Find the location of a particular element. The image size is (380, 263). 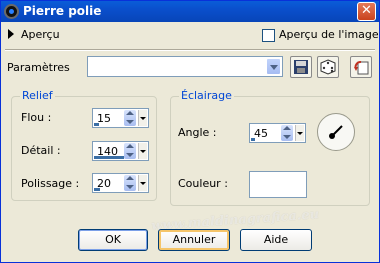

angle-value: 45 is located at coordinates (261, 133).